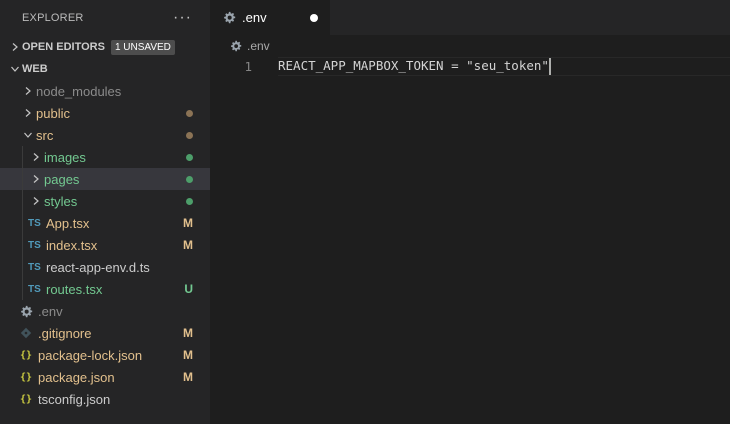 Image resolution: width=730 pixels, height=424 pixels. Describe the element at coordinates (65, 157) in the screenshot. I see `tree-item-label: images` at that location.